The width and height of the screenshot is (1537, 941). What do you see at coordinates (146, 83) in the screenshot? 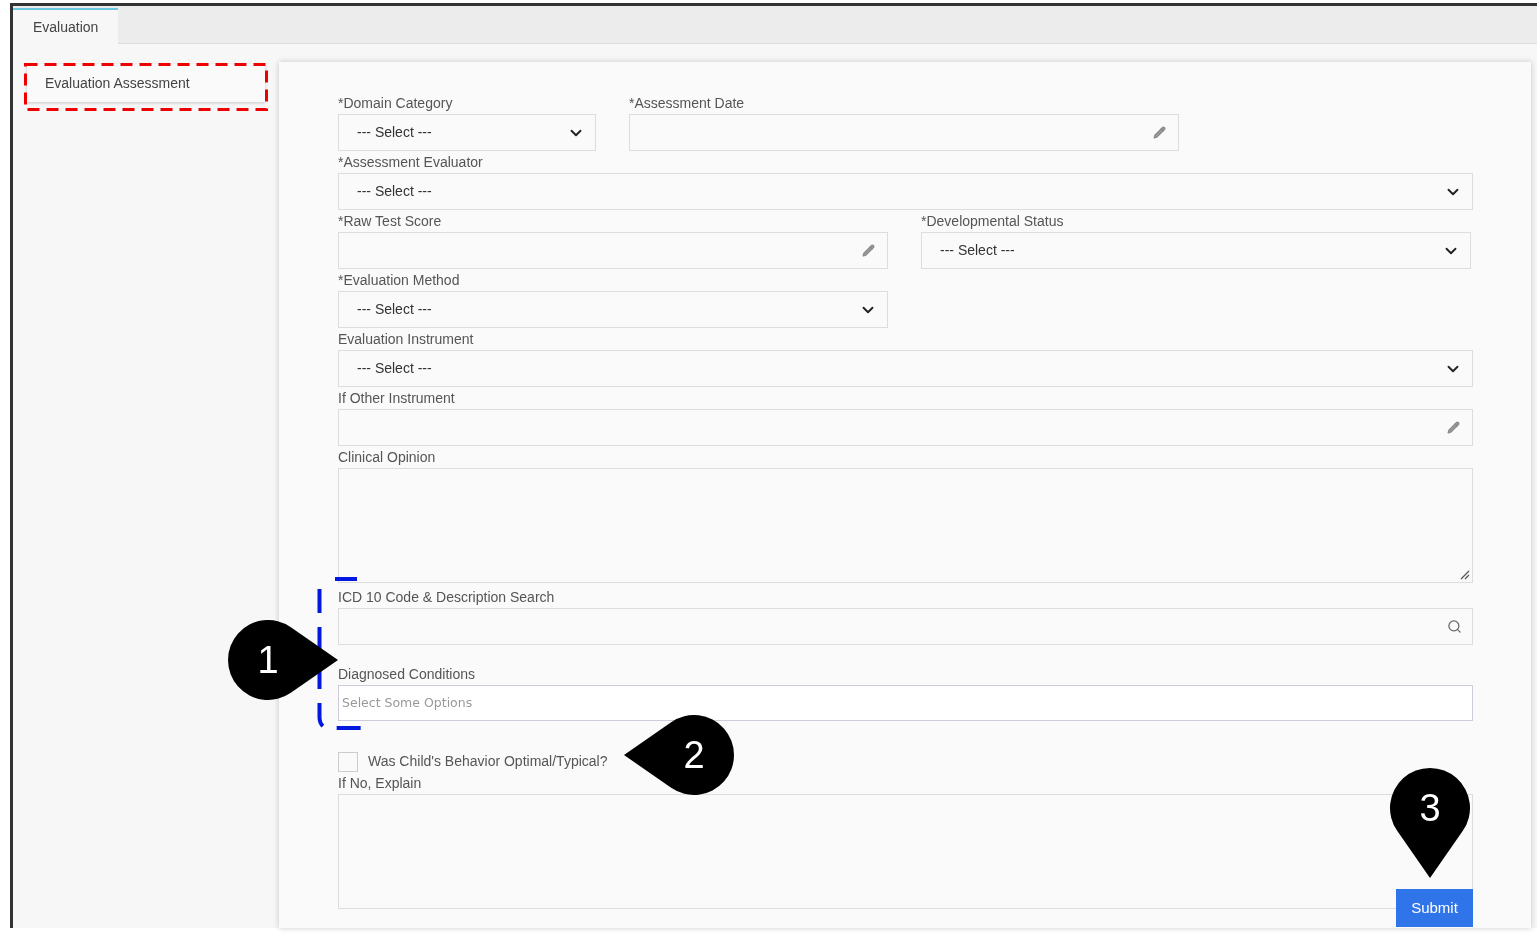
I see `sidebar-item: Evaluation Assessment` at bounding box center [146, 83].